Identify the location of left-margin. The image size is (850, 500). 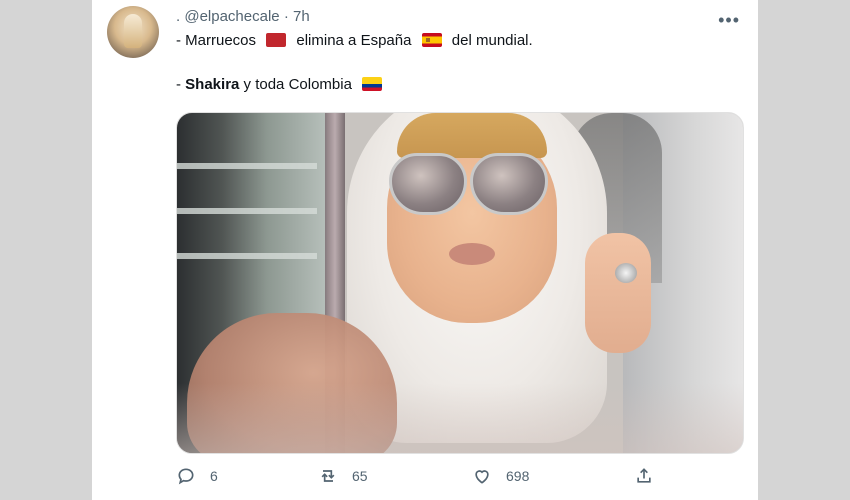
(46, 250).